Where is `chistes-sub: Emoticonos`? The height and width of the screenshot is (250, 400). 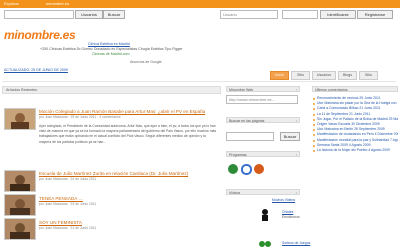
chistes-sub: Emoticonos is located at coordinates (291, 217).